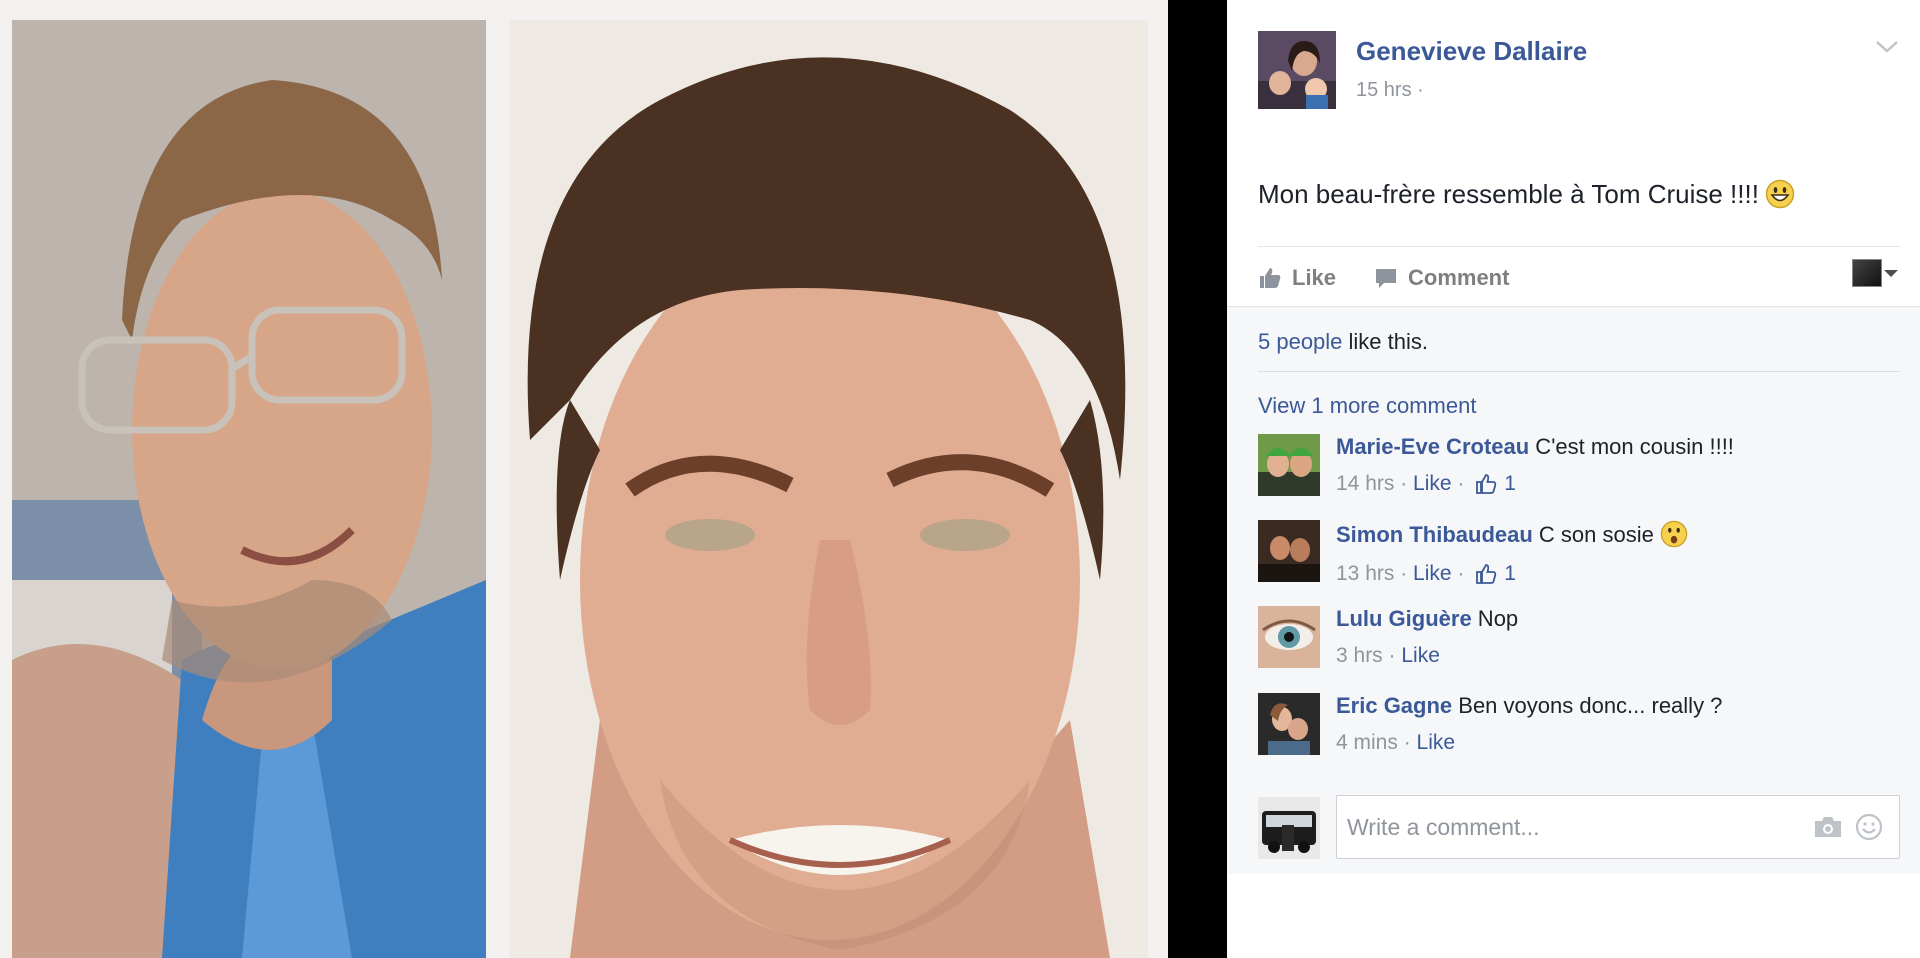 This screenshot has height=958, width=1920. What do you see at coordinates (1887, 47) in the screenshot?
I see `chevron-down-icon` at bounding box center [1887, 47].